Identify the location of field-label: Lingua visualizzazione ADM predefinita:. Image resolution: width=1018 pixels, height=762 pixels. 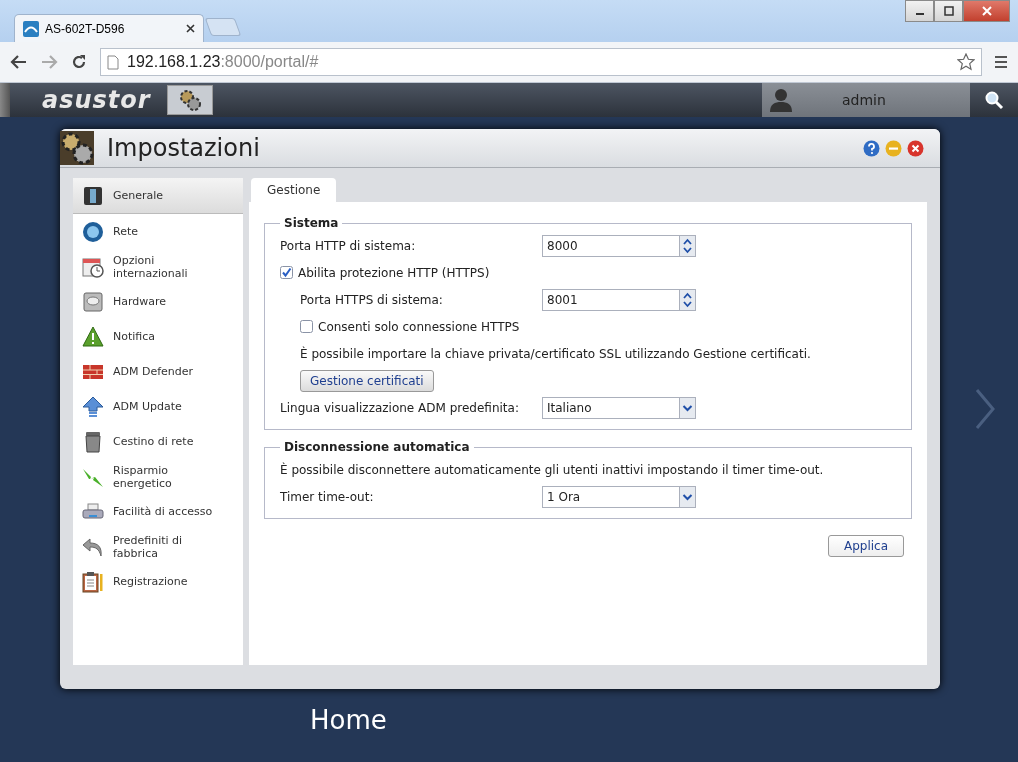
(400, 407).